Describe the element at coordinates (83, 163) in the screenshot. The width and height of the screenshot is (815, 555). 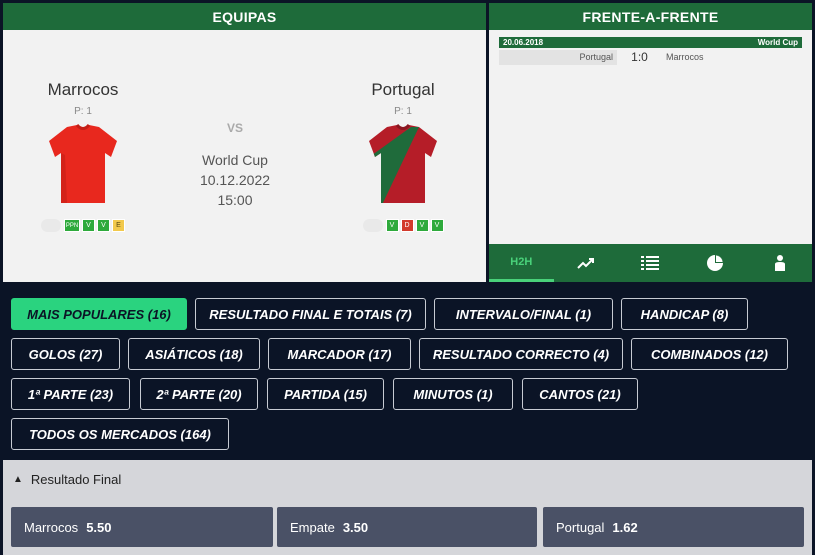
I see `home-shirt-icon` at that location.